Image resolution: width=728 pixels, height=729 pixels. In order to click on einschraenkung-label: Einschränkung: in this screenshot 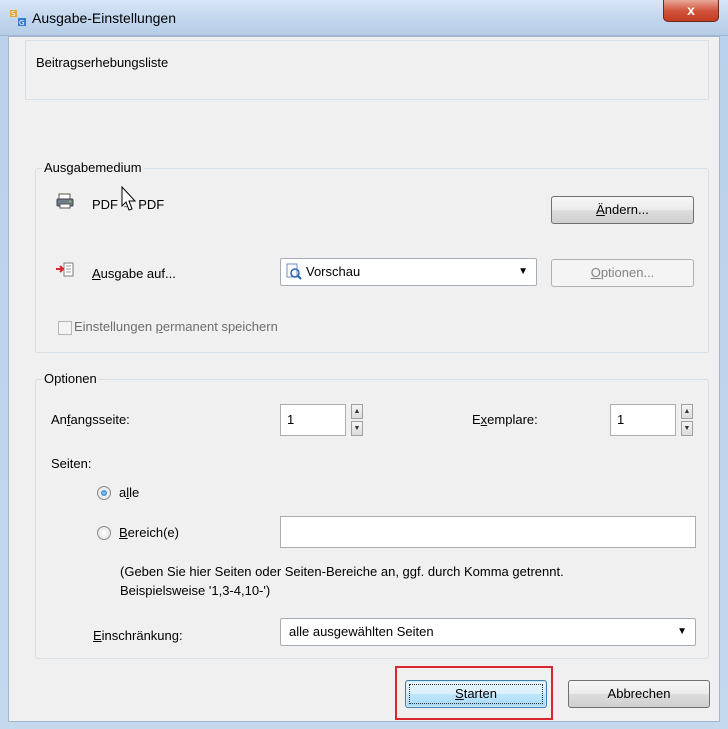, I will do `click(138, 635)`.